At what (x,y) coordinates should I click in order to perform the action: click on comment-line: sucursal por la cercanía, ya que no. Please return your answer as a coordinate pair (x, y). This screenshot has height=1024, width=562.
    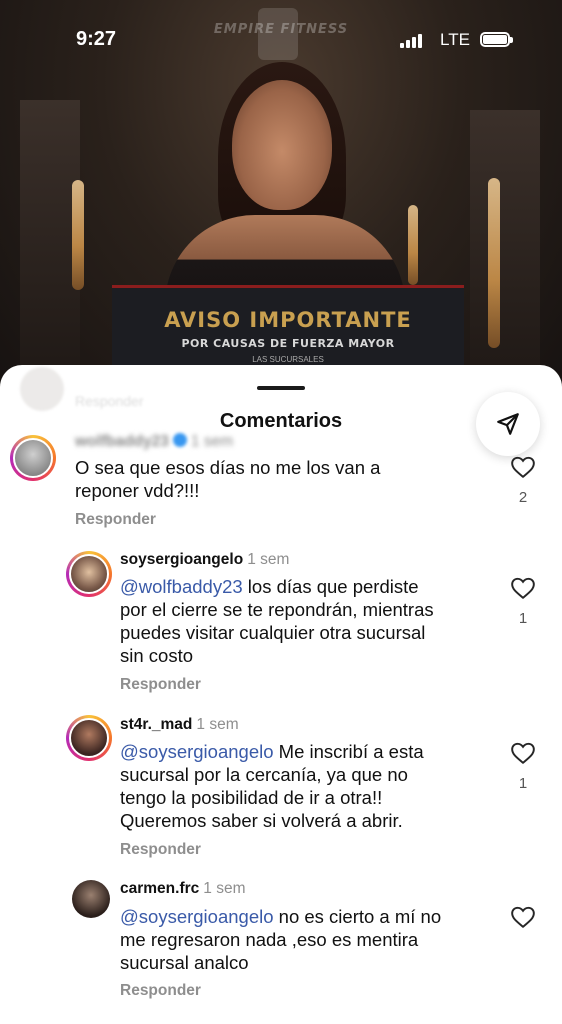
    Looking at the image, I should click on (264, 774).